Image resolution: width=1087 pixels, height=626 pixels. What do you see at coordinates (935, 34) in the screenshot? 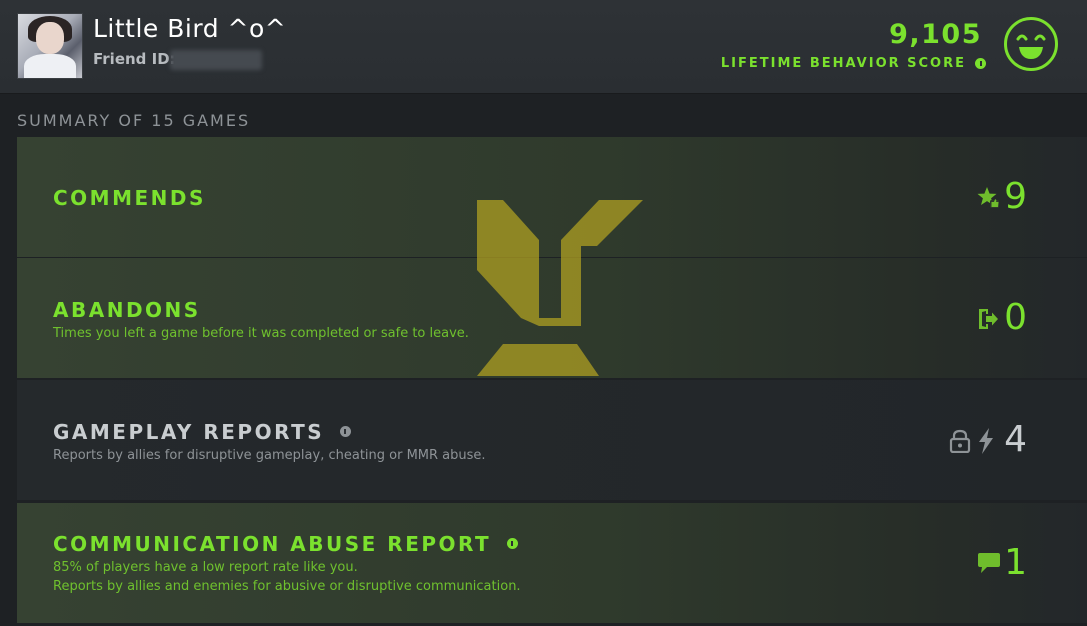
I see `lifetime-behavior-score: 9,105` at bounding box center [935, 34].